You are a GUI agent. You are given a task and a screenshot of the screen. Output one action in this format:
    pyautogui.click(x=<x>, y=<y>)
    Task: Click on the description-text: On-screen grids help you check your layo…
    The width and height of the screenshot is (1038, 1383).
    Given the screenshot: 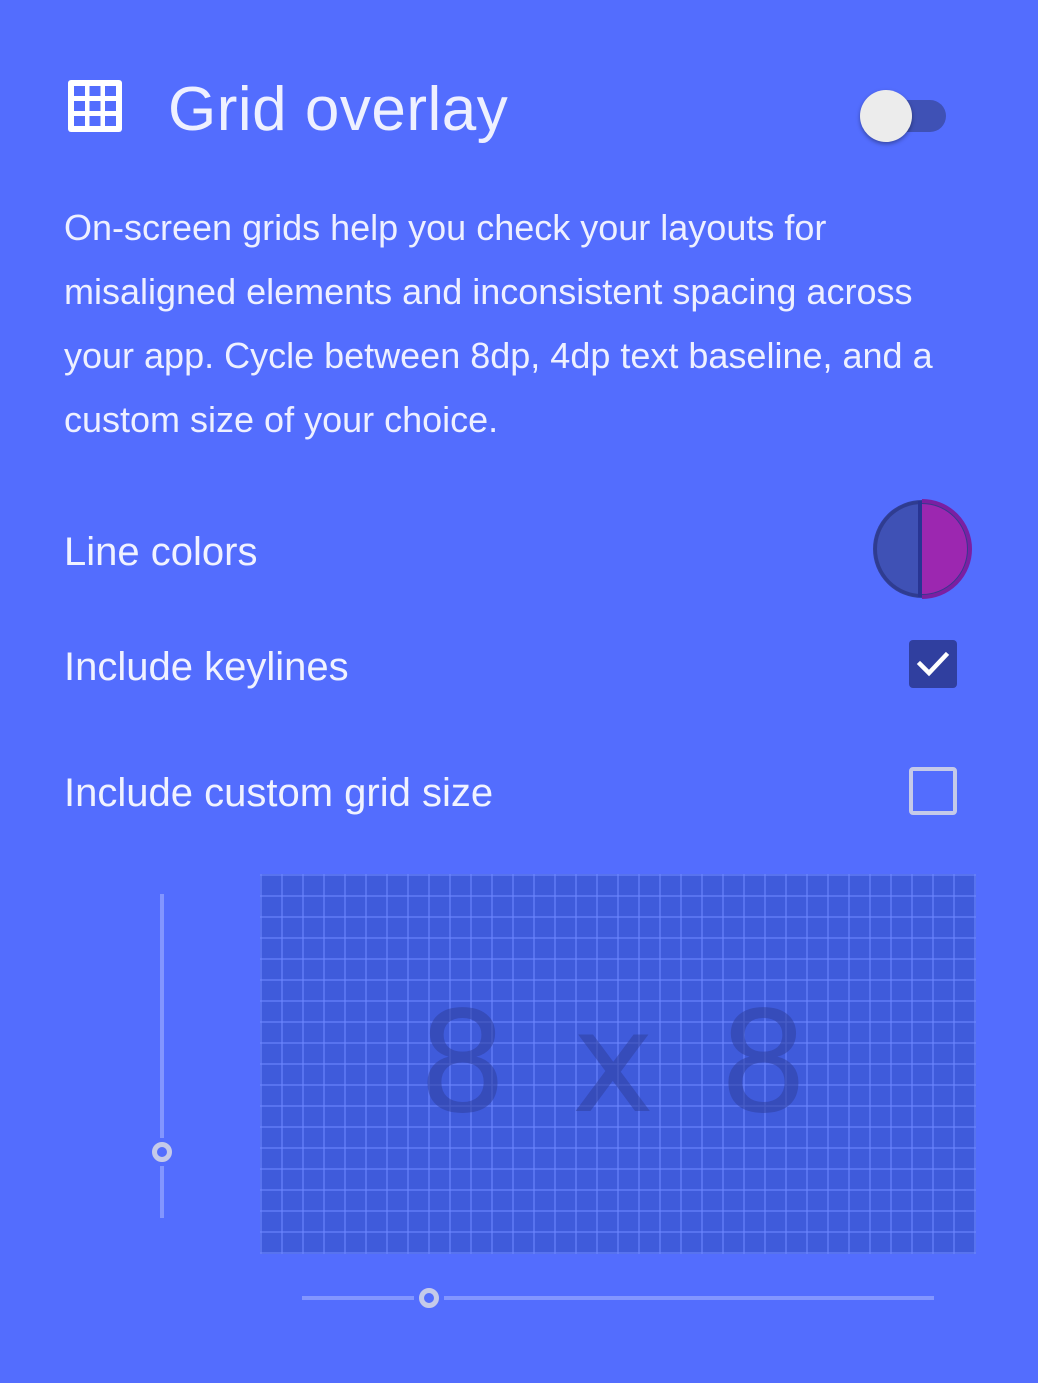 What is the action you would take?
    pyautogui.click(x=498, y=323)
    